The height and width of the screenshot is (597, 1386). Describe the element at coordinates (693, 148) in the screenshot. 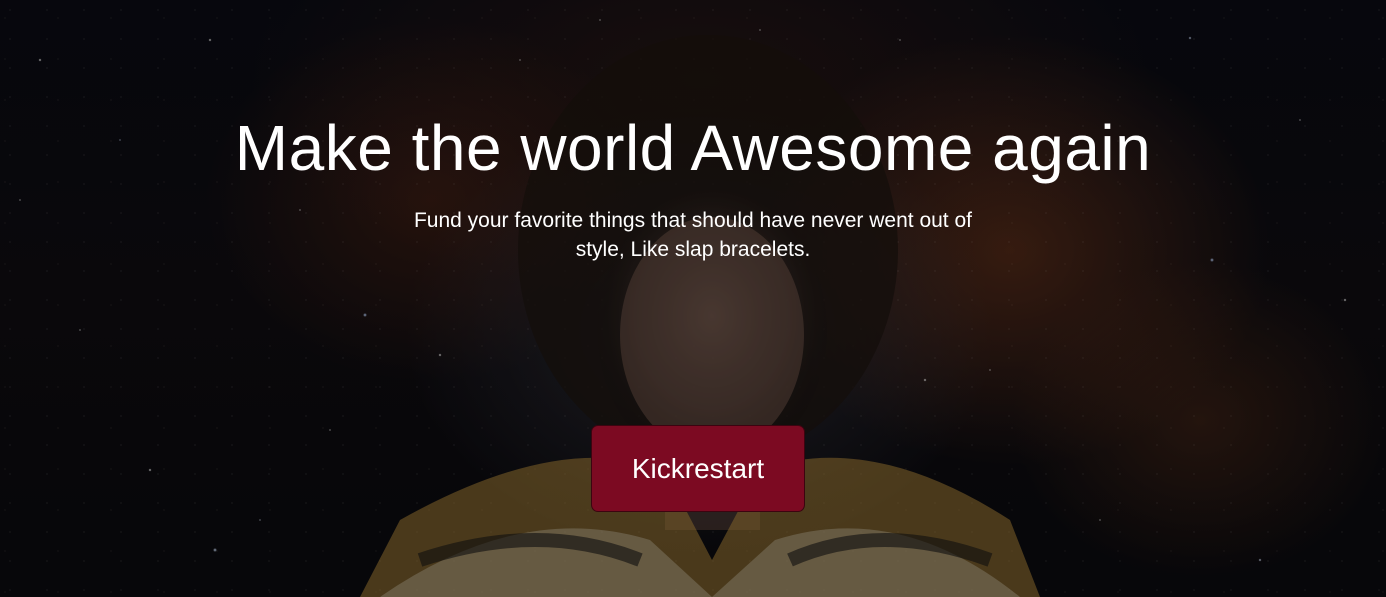

I see `page-title: Make the world Awesome again` at that location.